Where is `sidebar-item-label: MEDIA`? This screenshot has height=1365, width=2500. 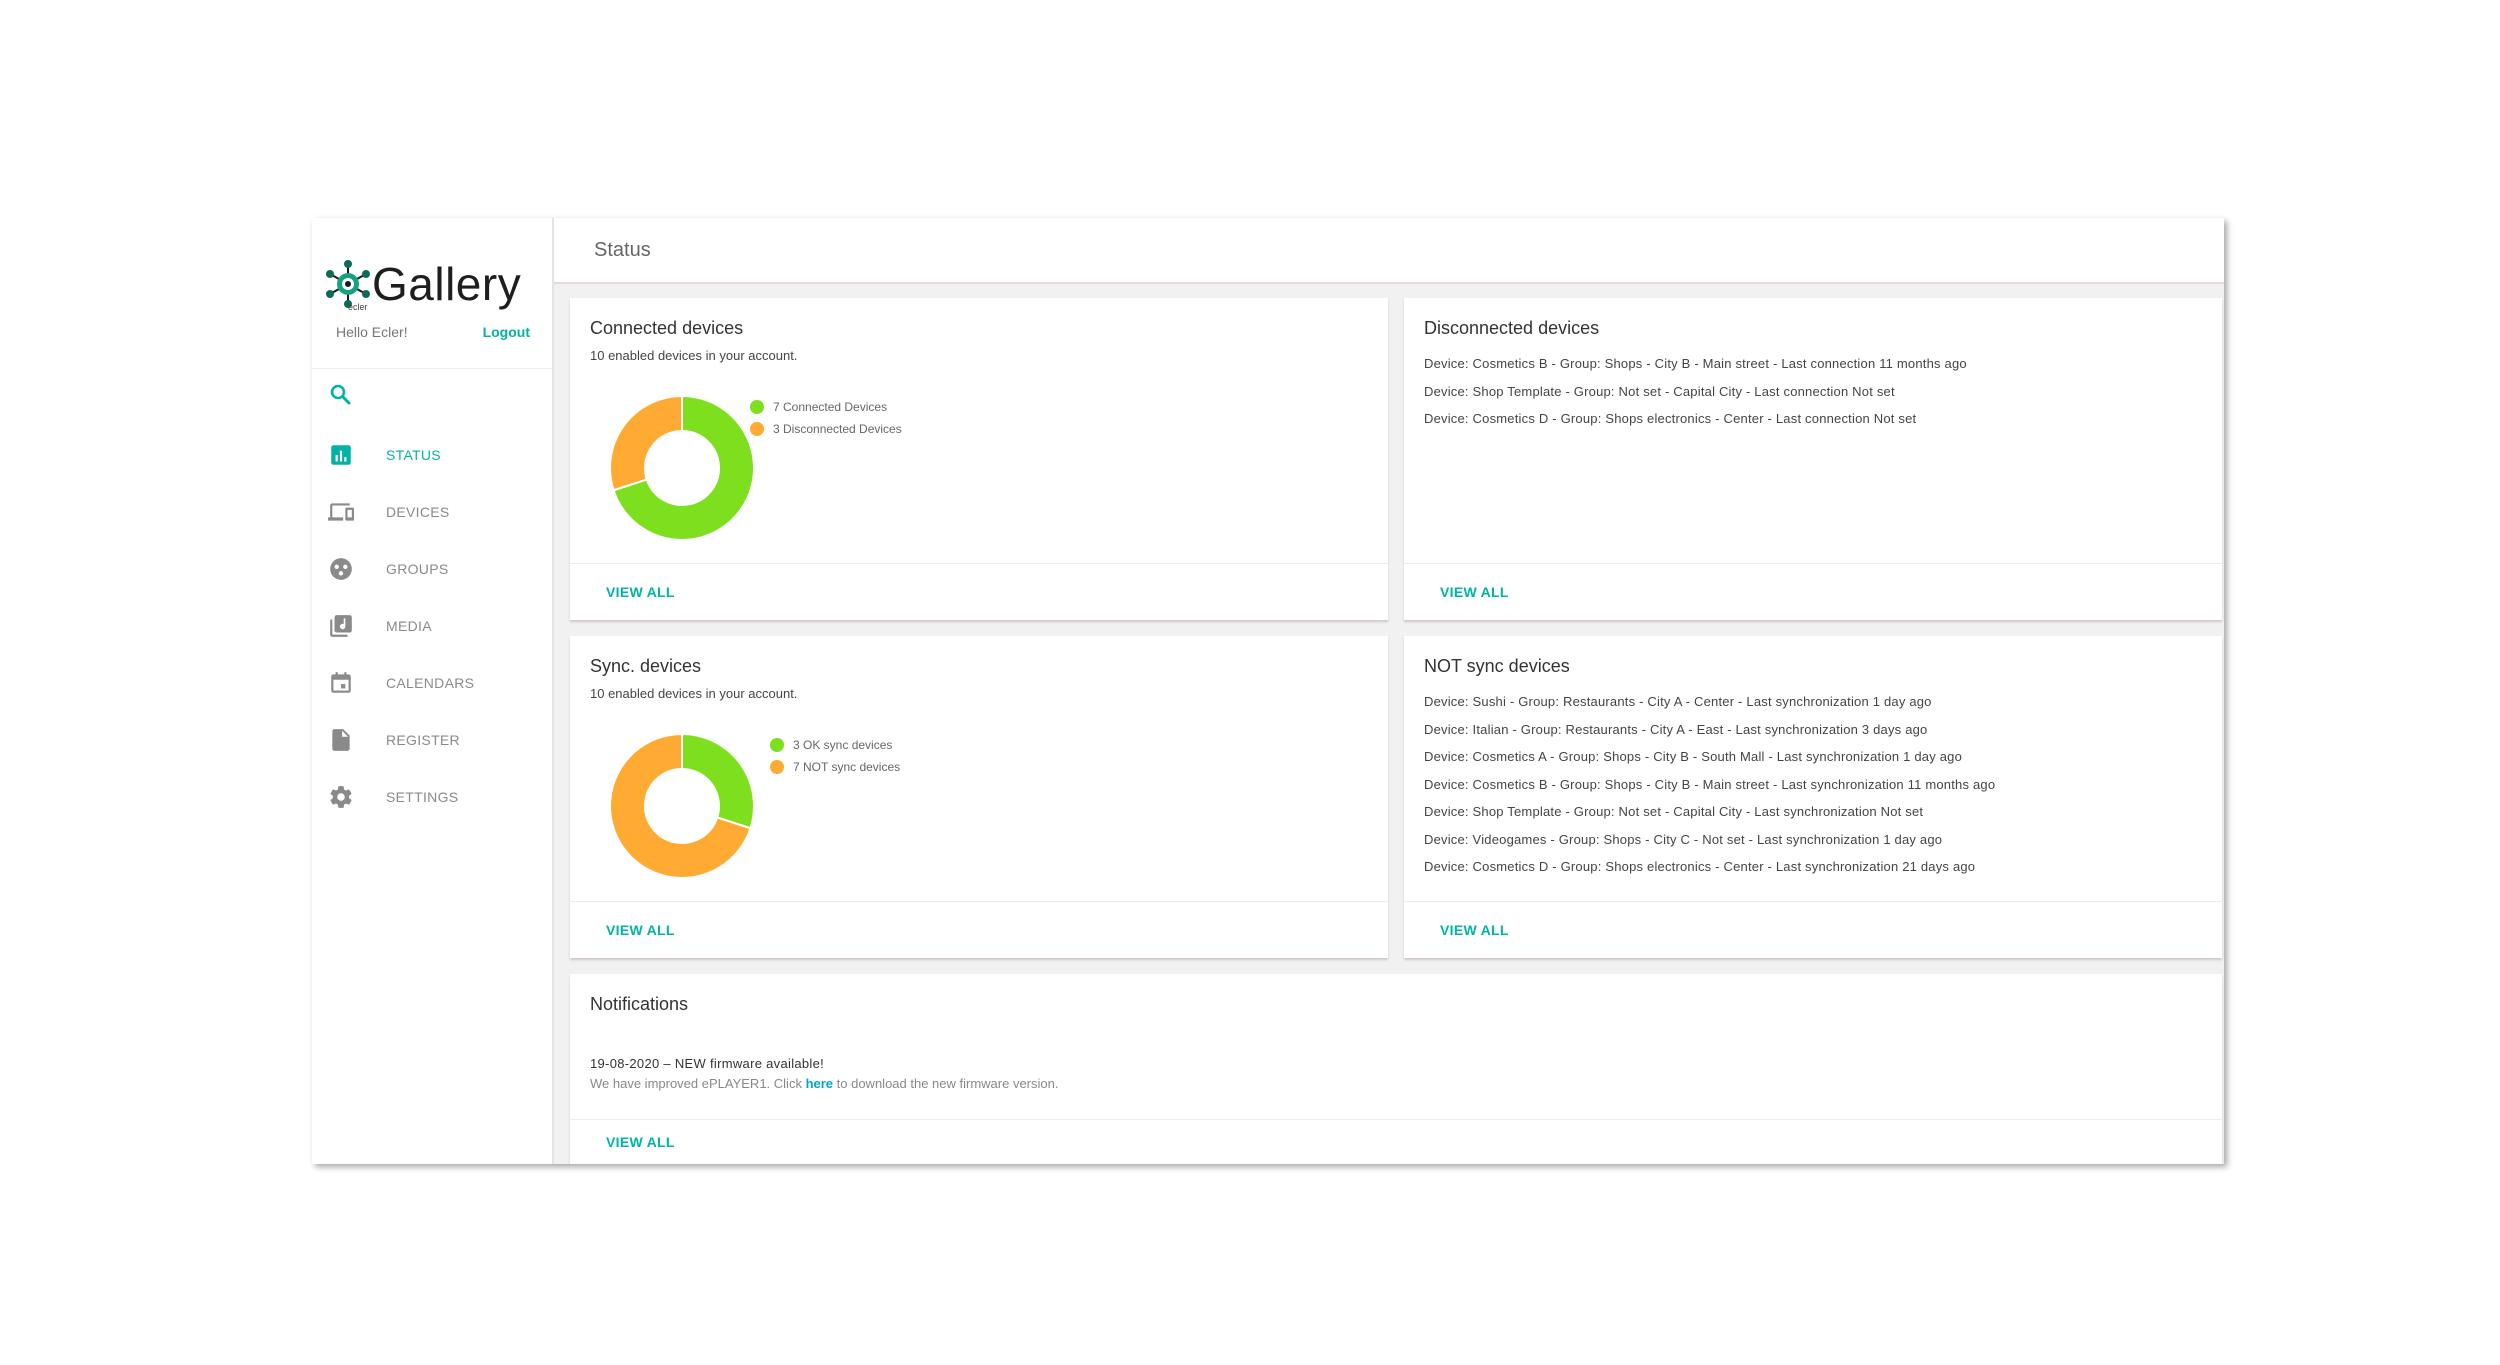
sidebar-item-label: MEDIA is located at coordinates (409, 625).